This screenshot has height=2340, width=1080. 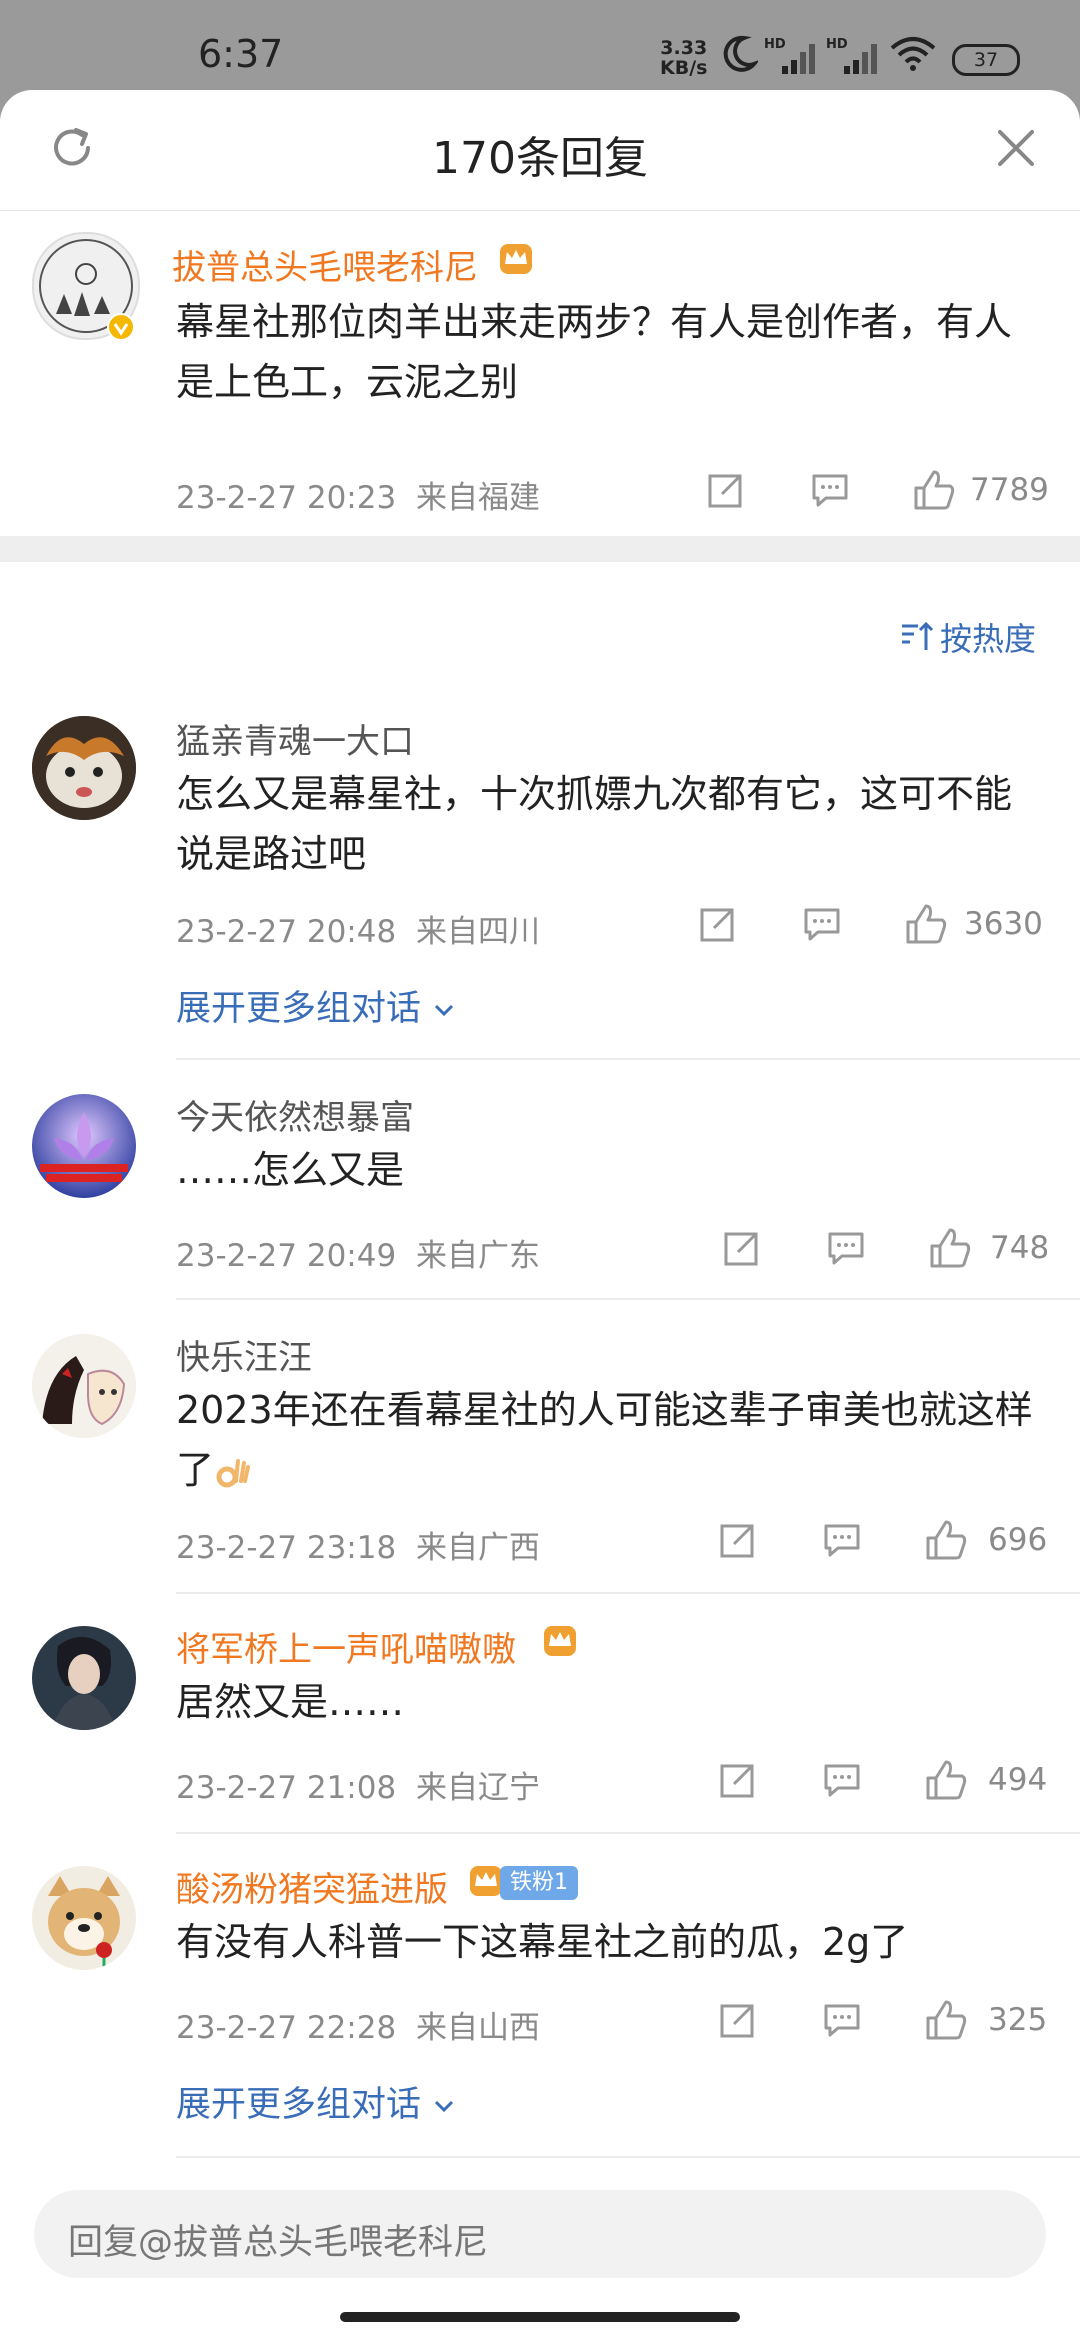 I want to click on comment-meta: 23-2-27 22:28 来自山西, so click(x=358, y=2024).